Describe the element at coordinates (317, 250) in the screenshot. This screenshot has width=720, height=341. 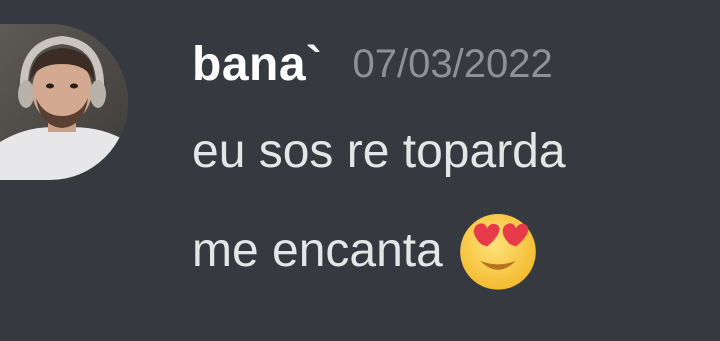
I see `message-text: me encanta` at that location.